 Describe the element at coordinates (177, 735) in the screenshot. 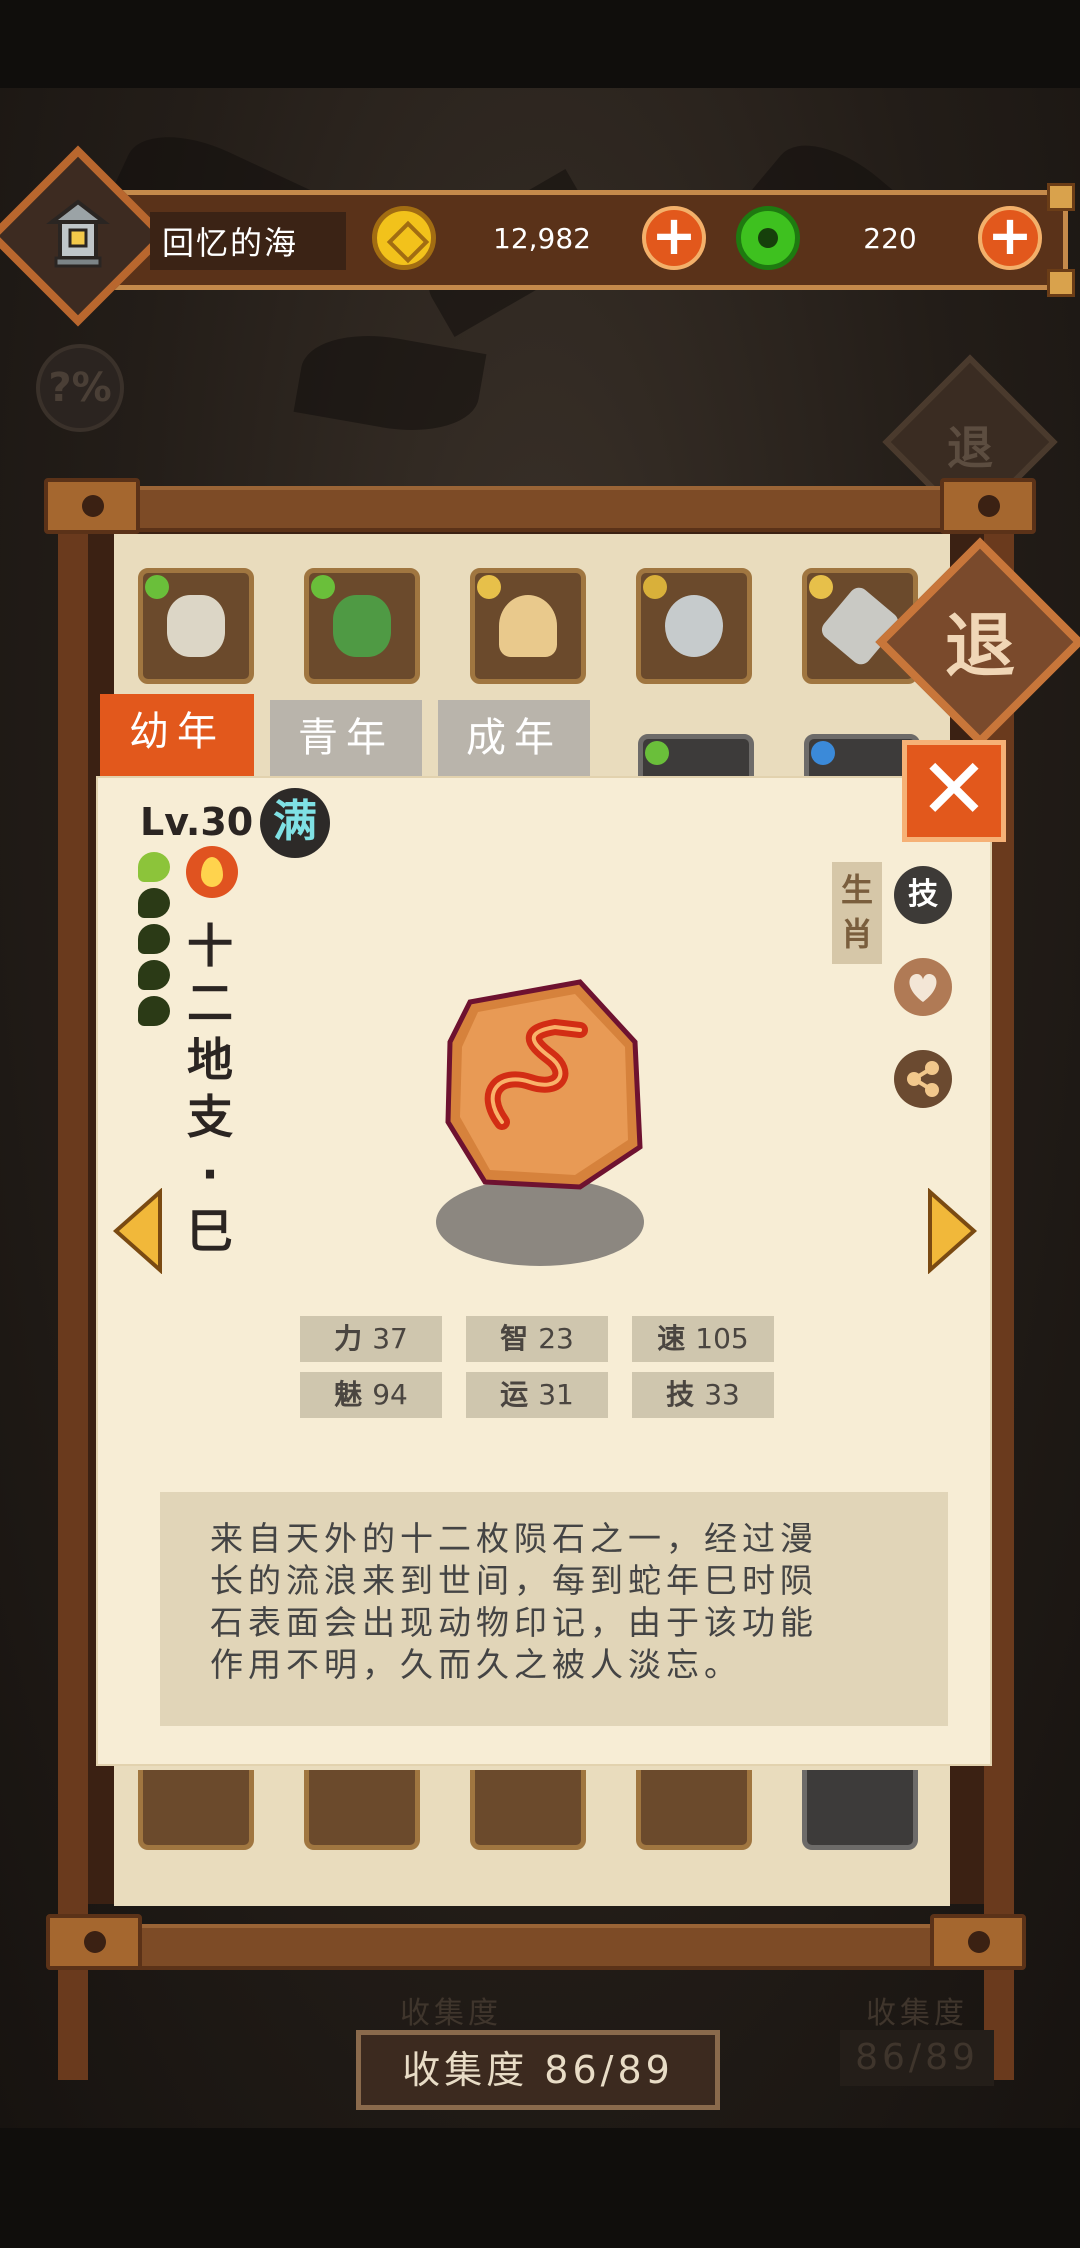

I see `tab-childhood: 幼年` at that location.